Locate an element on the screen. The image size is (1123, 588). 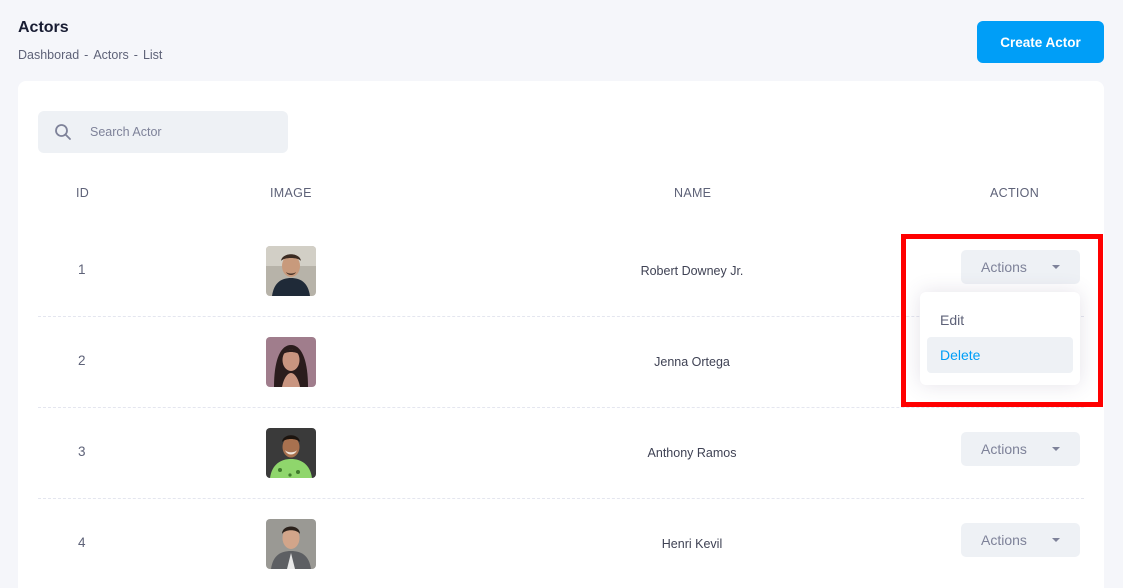
column-header-image: IMAGE is located at coordinates (291, 193).